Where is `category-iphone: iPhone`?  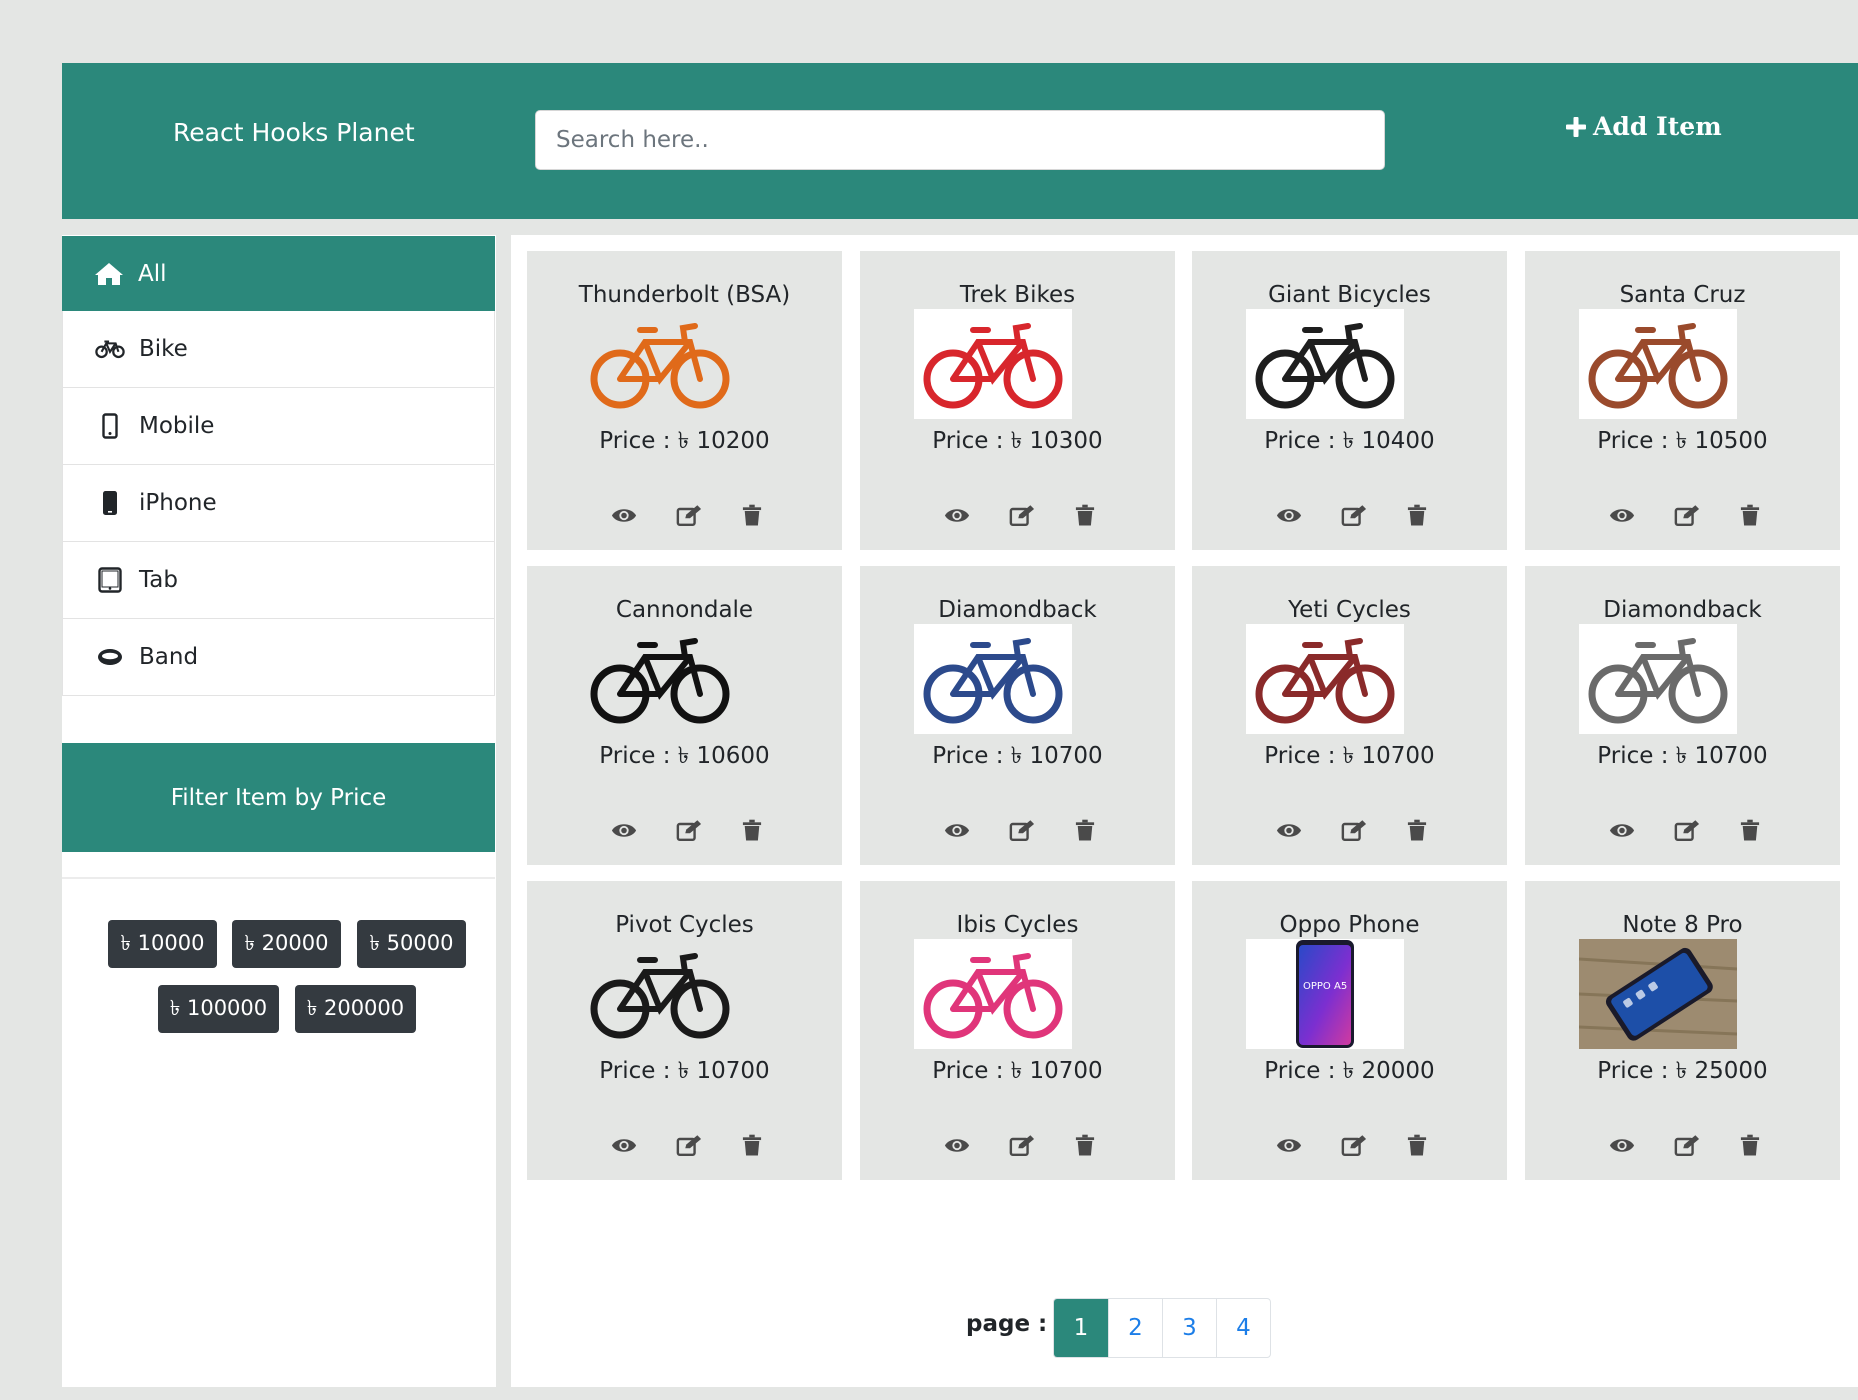
category-iphone: iPhone is located at coordinates (278, 503).